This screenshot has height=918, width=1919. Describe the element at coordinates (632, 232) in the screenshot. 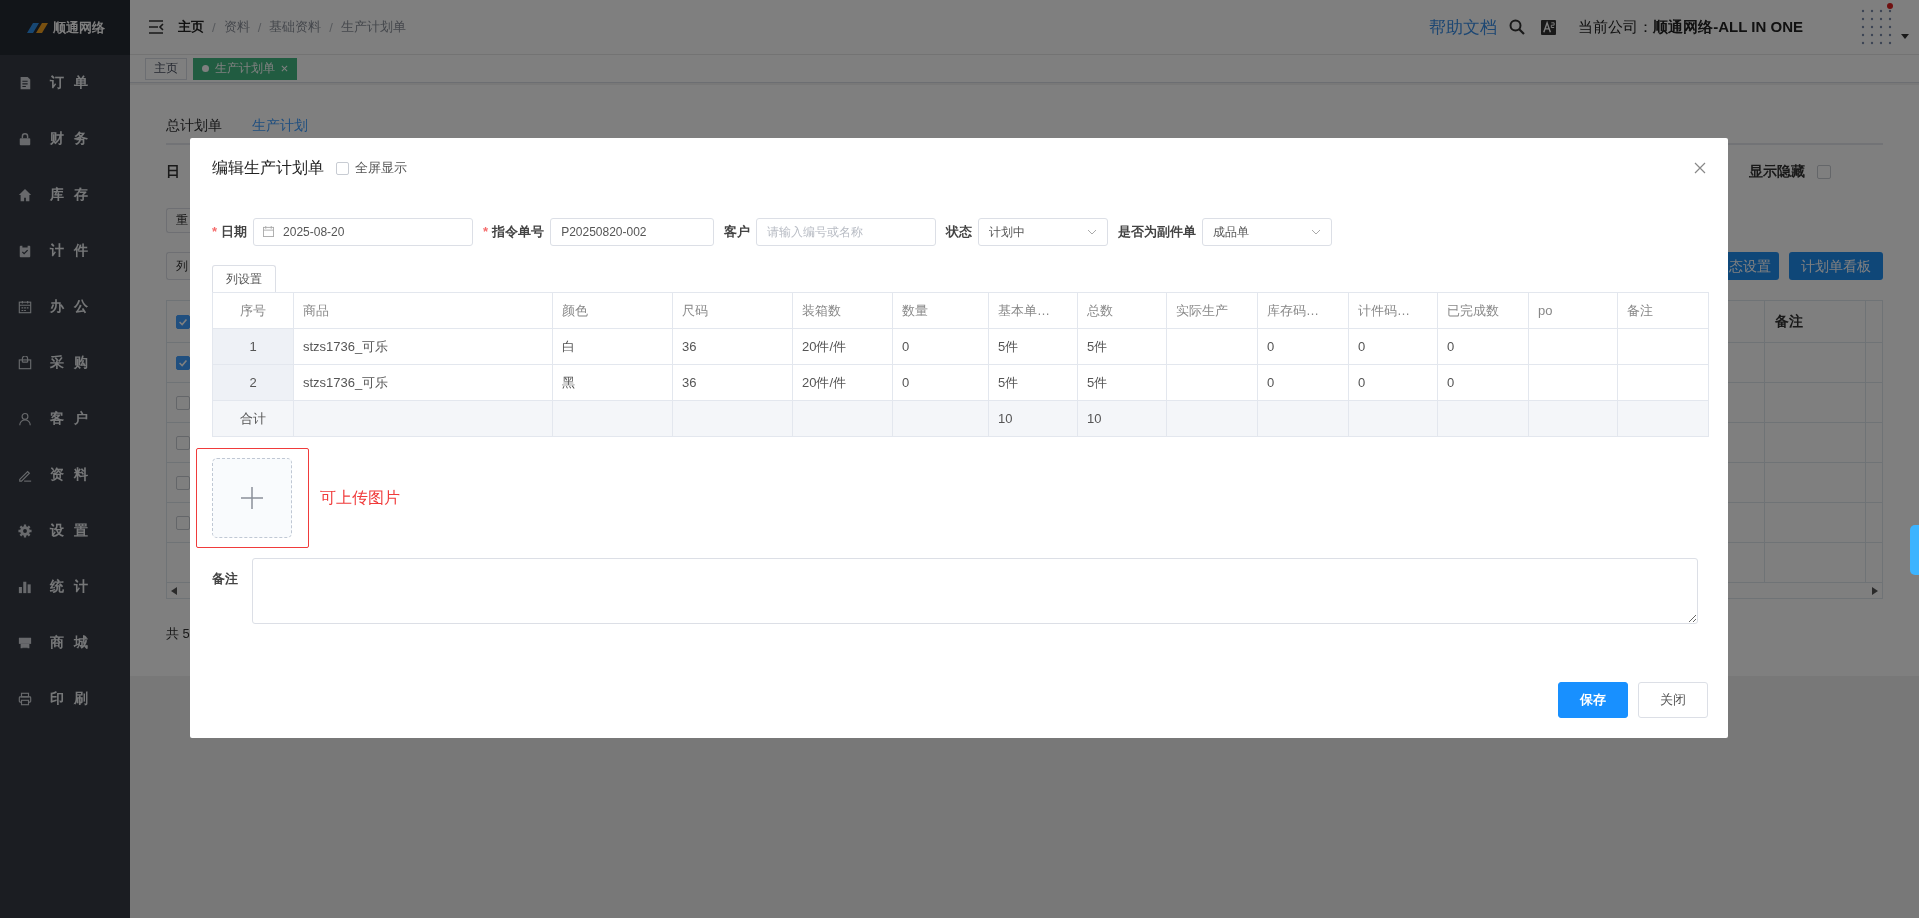

I see `text-field: P20250820-002` at that location.